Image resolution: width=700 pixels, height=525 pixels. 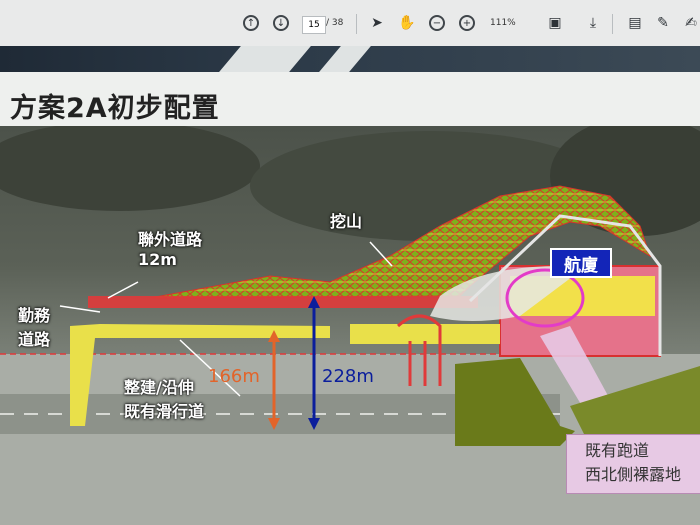 I want to click on zoom-out-icon: −, so click(x=437, y=23).